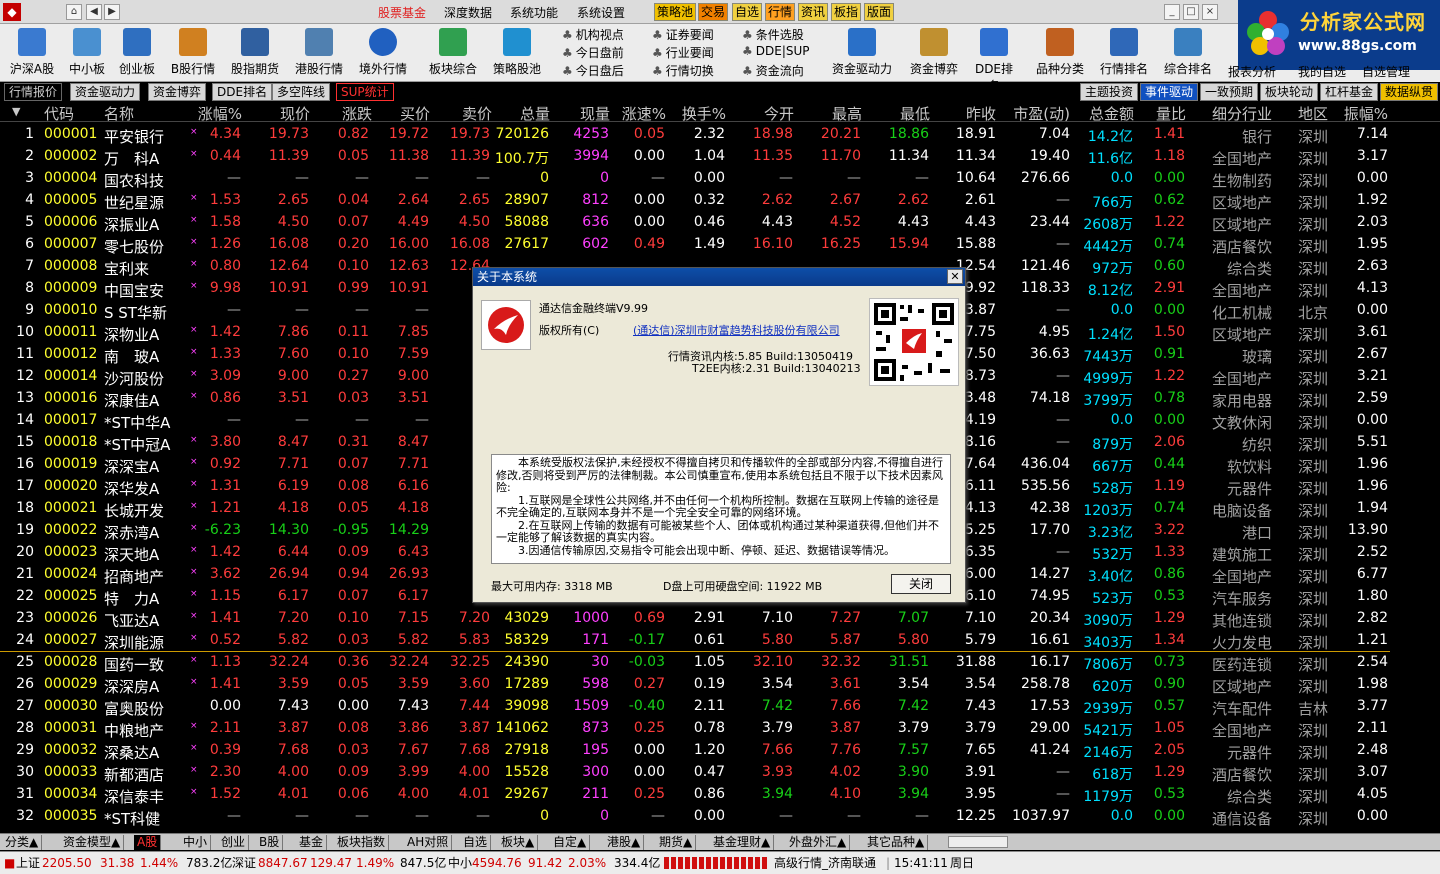 The width and height of the screenshot is (1440, 874). What do you see at coordinates (588, 113) in the screenshot?
I see `header-col: 现量` at bounding box center [588, 113].